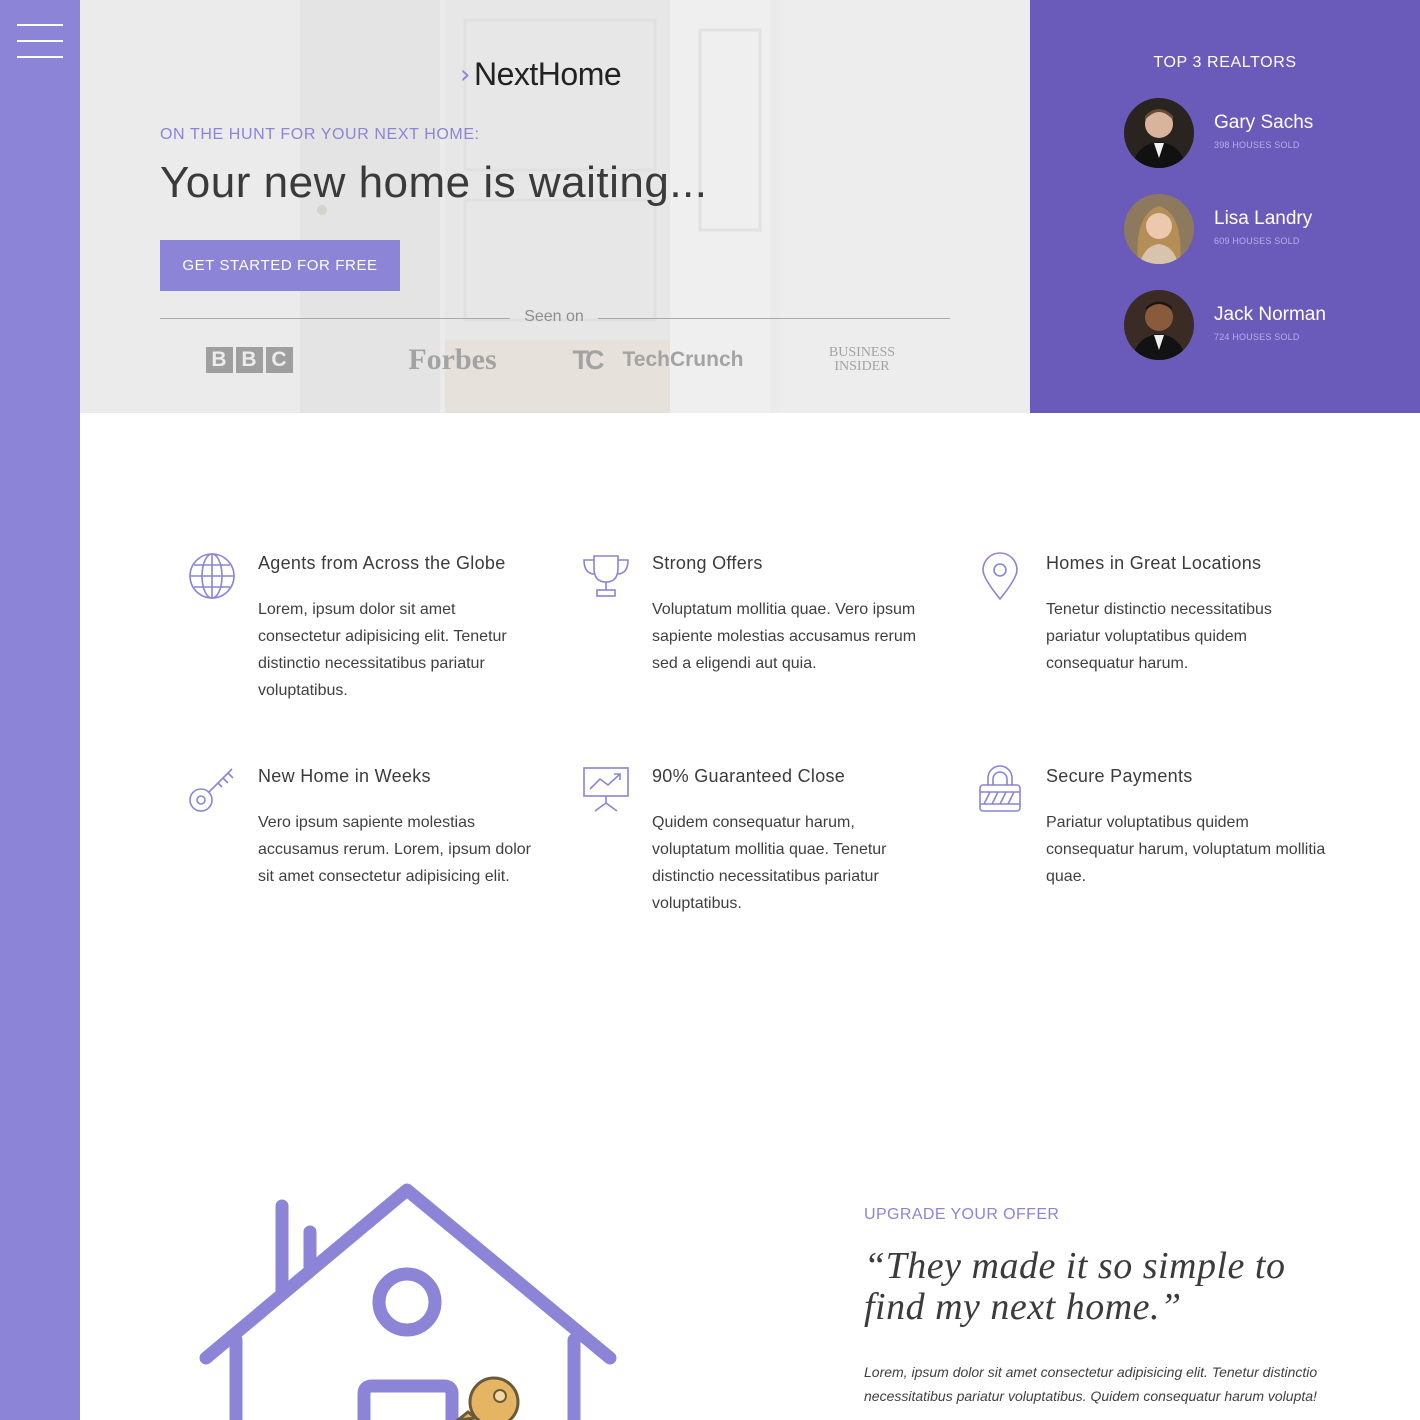 This screenshot has height=1420, width=1420. What do you see at coordinates (1000, 788) in the screenshot?
I see `padlock-icon` at bounding box center [1000, 788].